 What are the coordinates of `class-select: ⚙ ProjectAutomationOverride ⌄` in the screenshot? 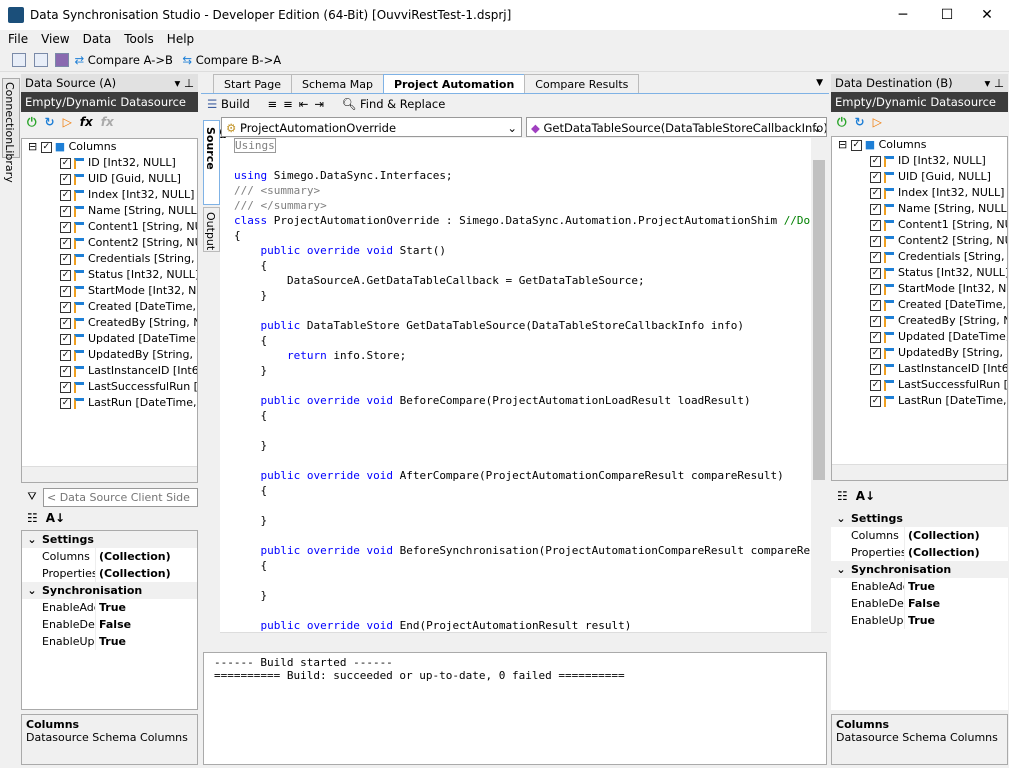 It's located at (371, 127).